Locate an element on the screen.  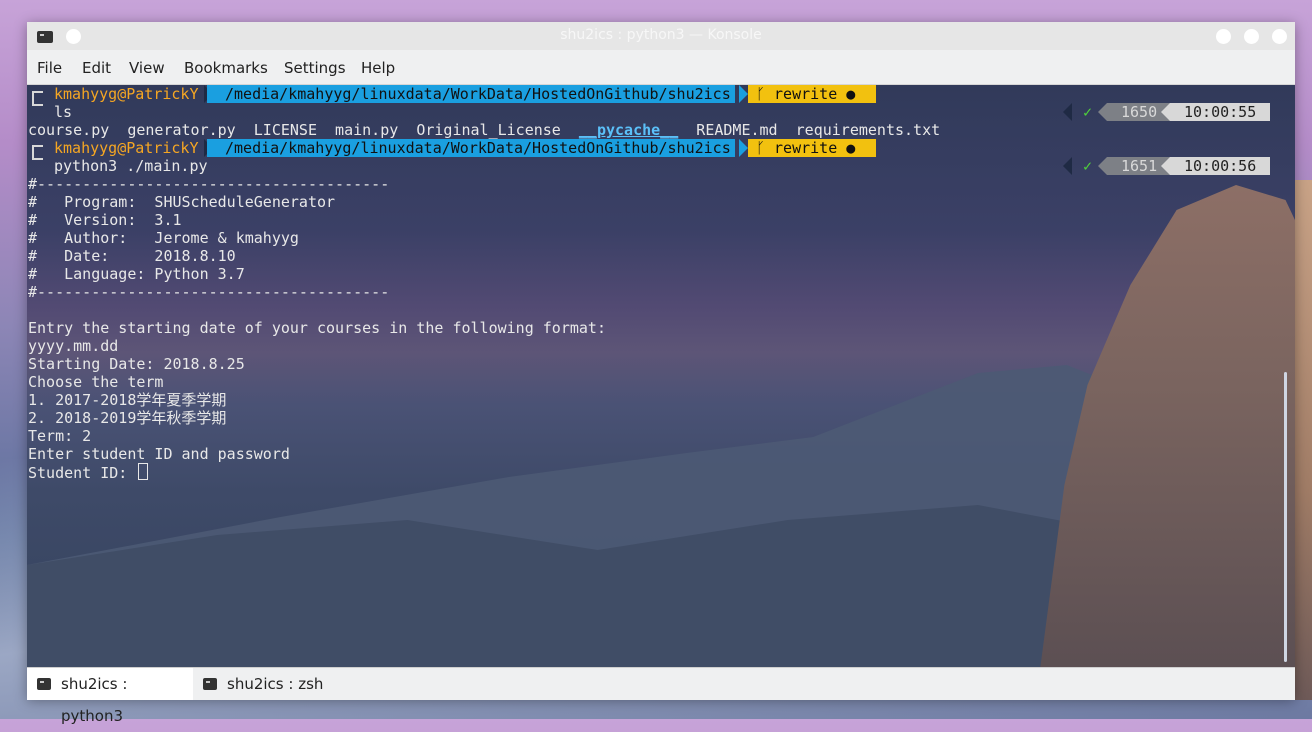
command-text: python3 ./main.py is located at coordinates (131, 166).